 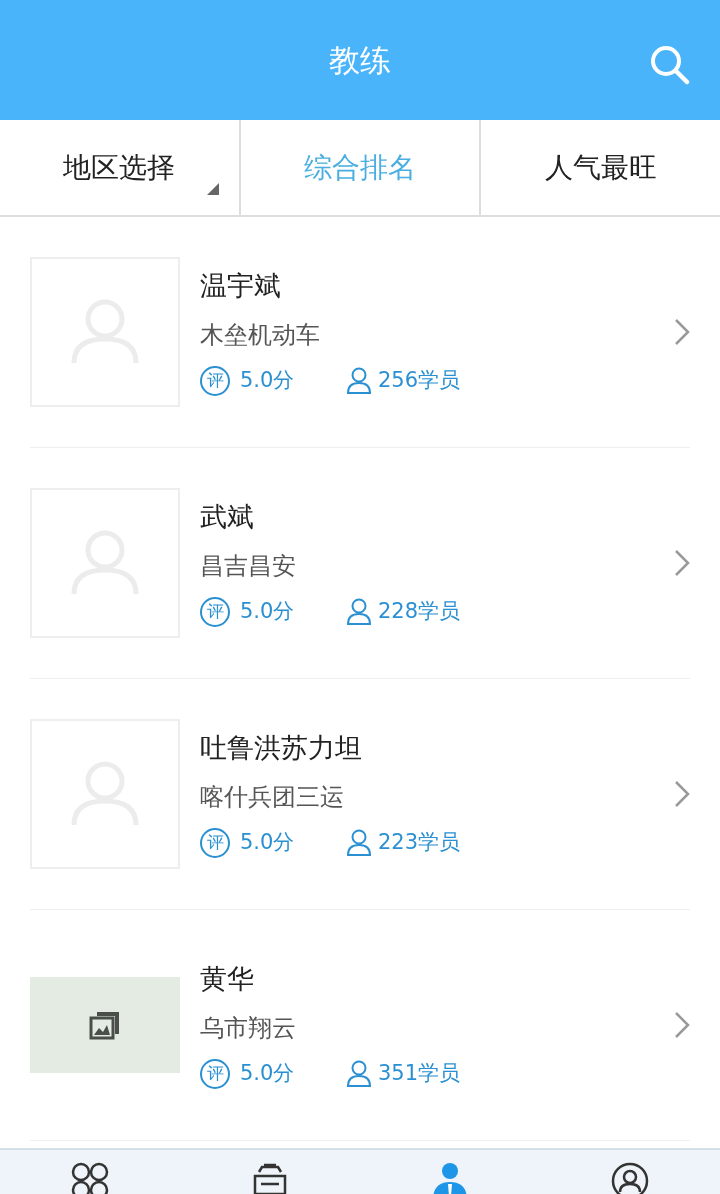 I want to click on coach-name: 吐鲁洪苏力坦, so click(x=281, y=748).